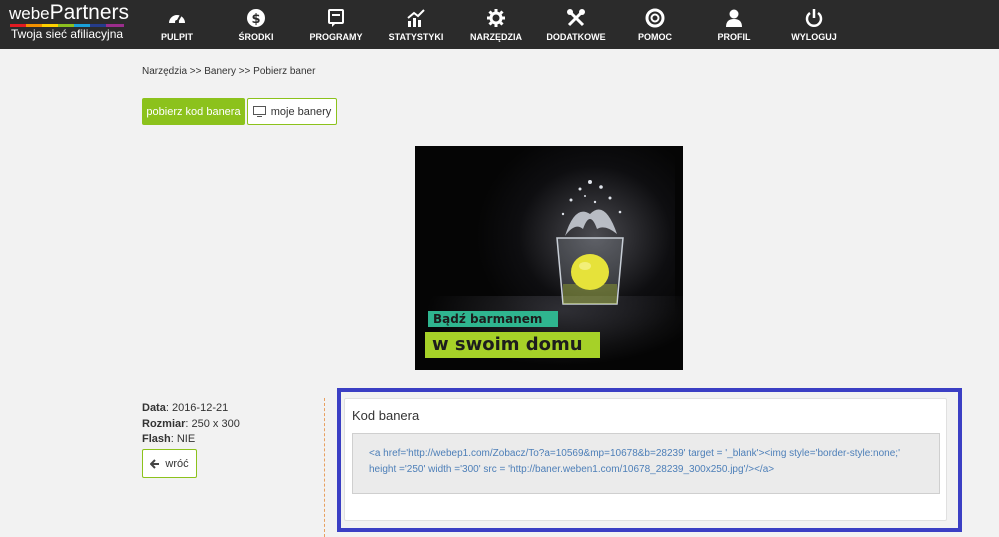  Describe the element at coordinates (493, 319) in the screenshot. I see `banner-headline-1: Bądź barmanem` at that location.